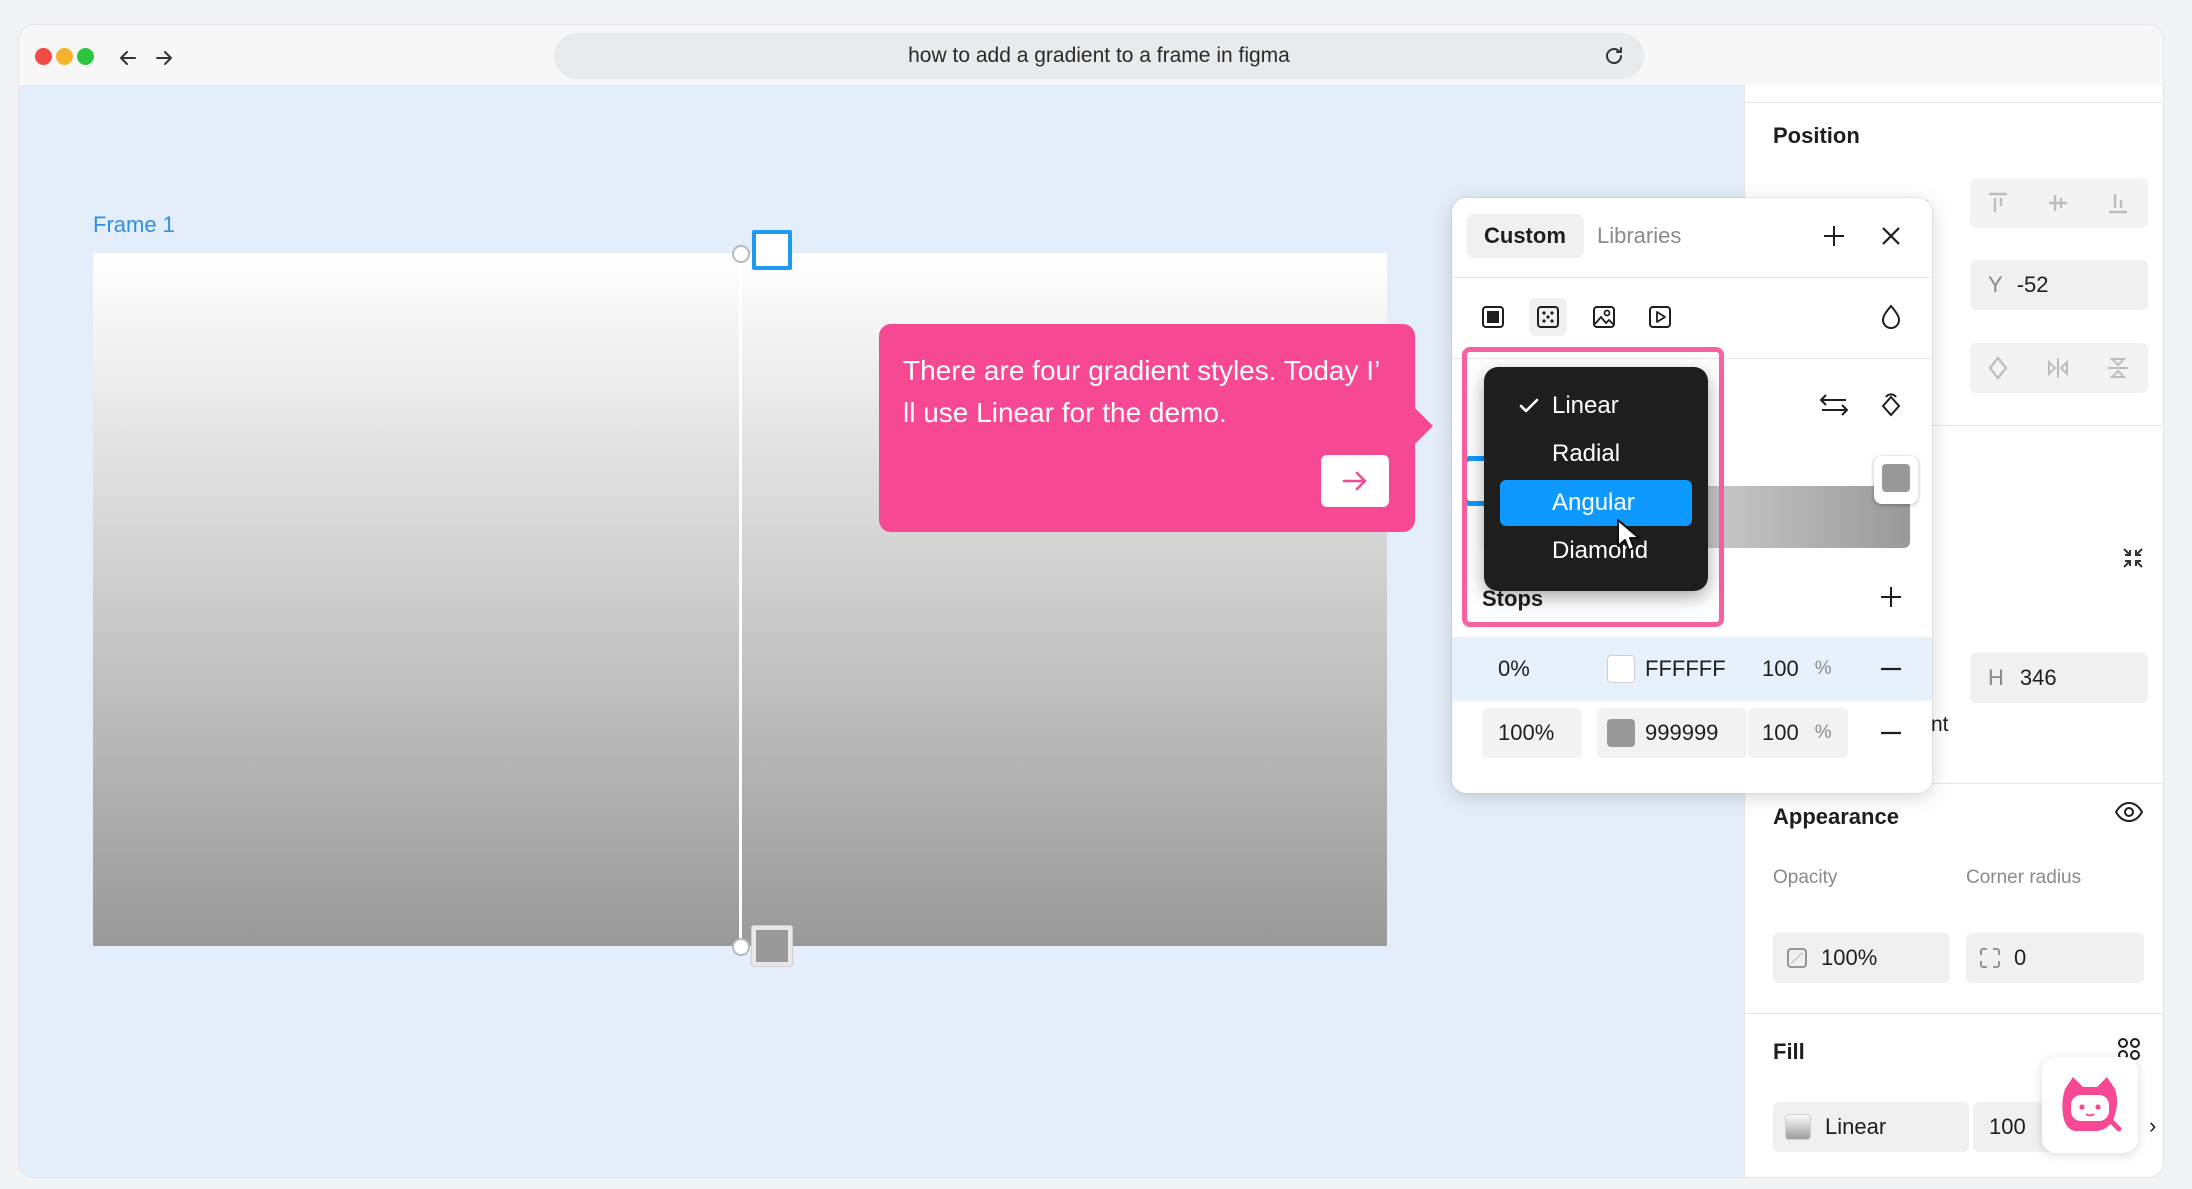  I want to click on opacity-label: Opacity, so click(1805, 877).